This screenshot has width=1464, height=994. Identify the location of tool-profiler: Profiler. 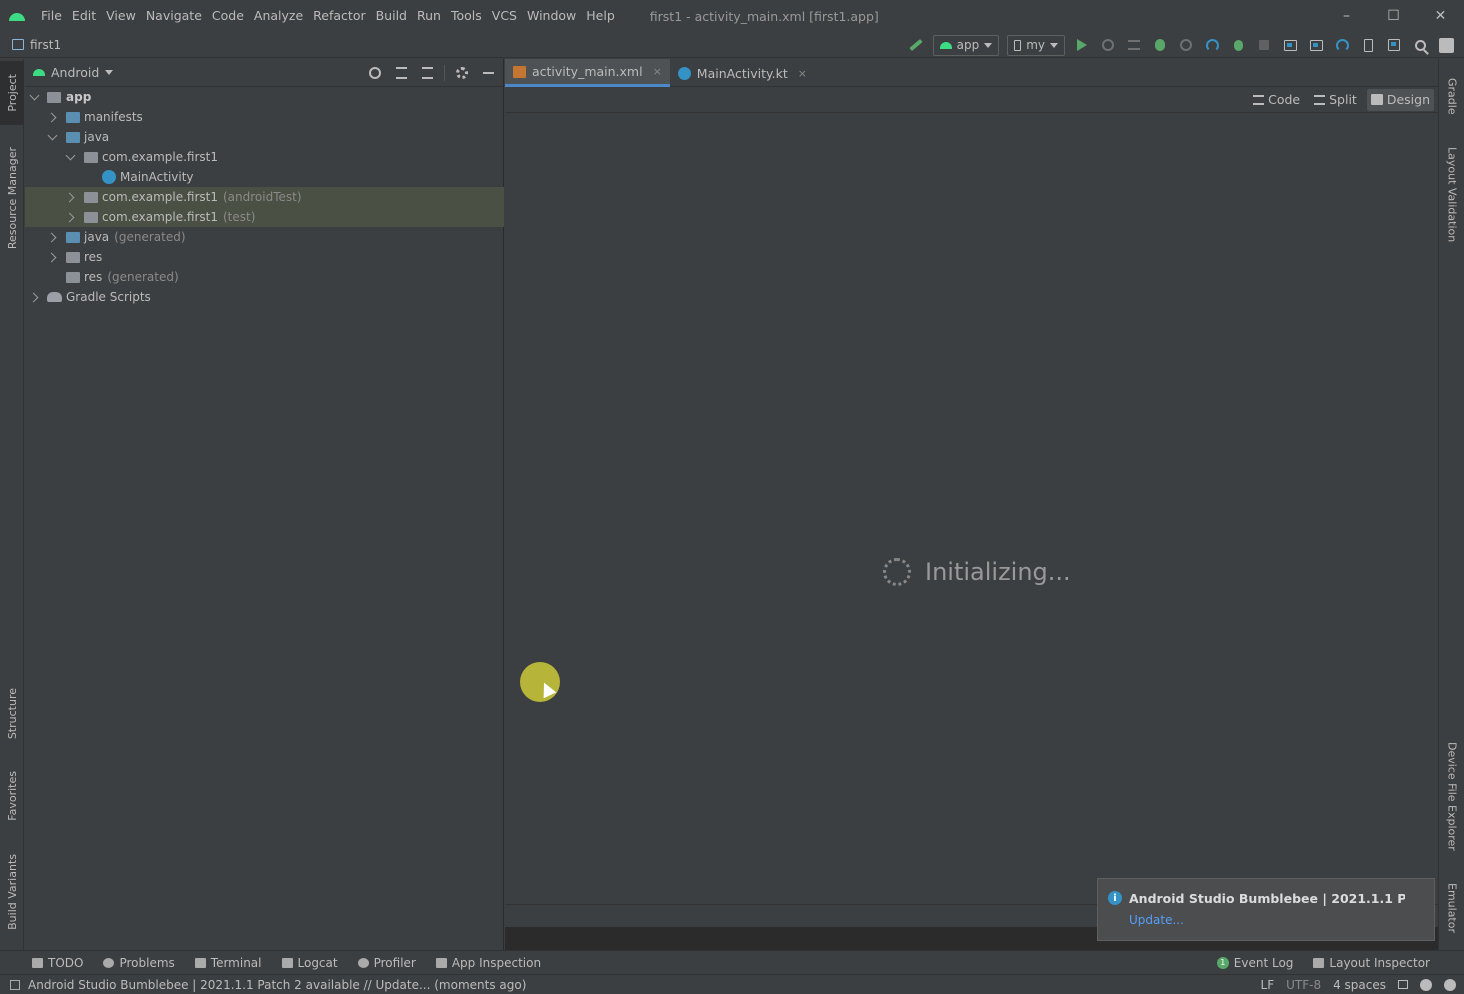
(387, 963).